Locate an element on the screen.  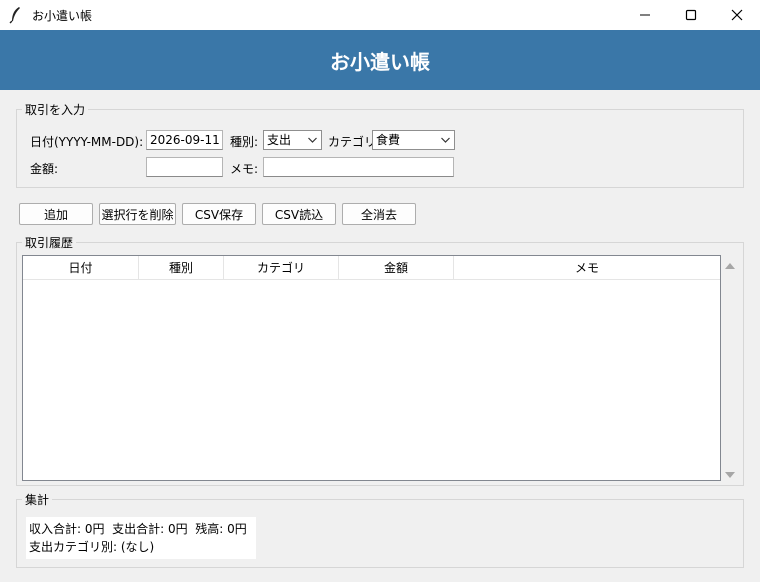
minimize-button is located at coordinates (645, 15).